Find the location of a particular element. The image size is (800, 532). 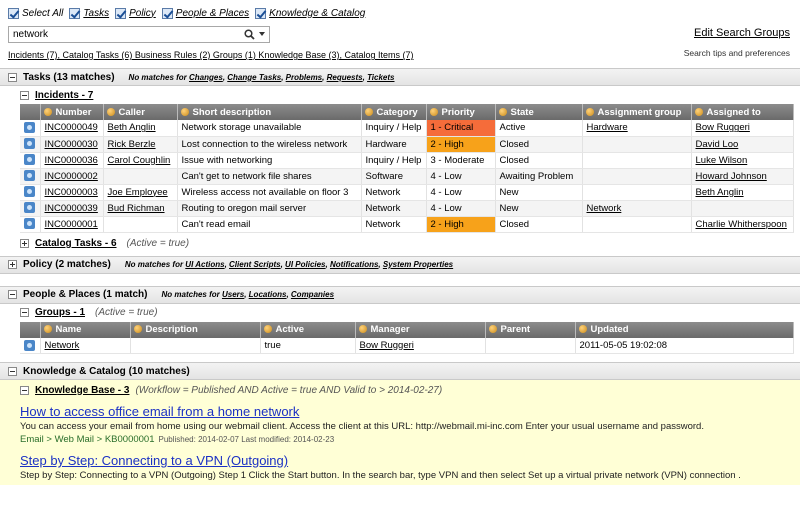

incident-number-link: INC0000036 is located at coordinates (72, 160).